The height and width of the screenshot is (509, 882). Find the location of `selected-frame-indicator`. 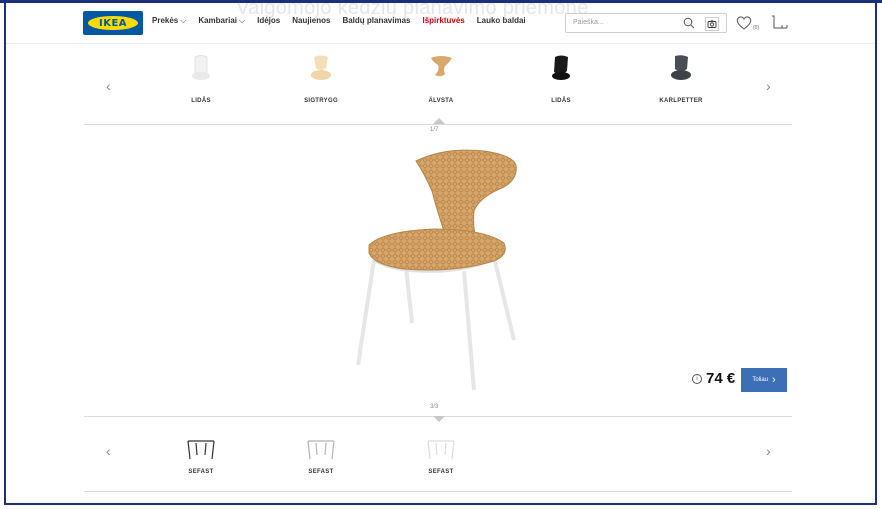

selected-frame-indicator is located at coordinates (439, 419).